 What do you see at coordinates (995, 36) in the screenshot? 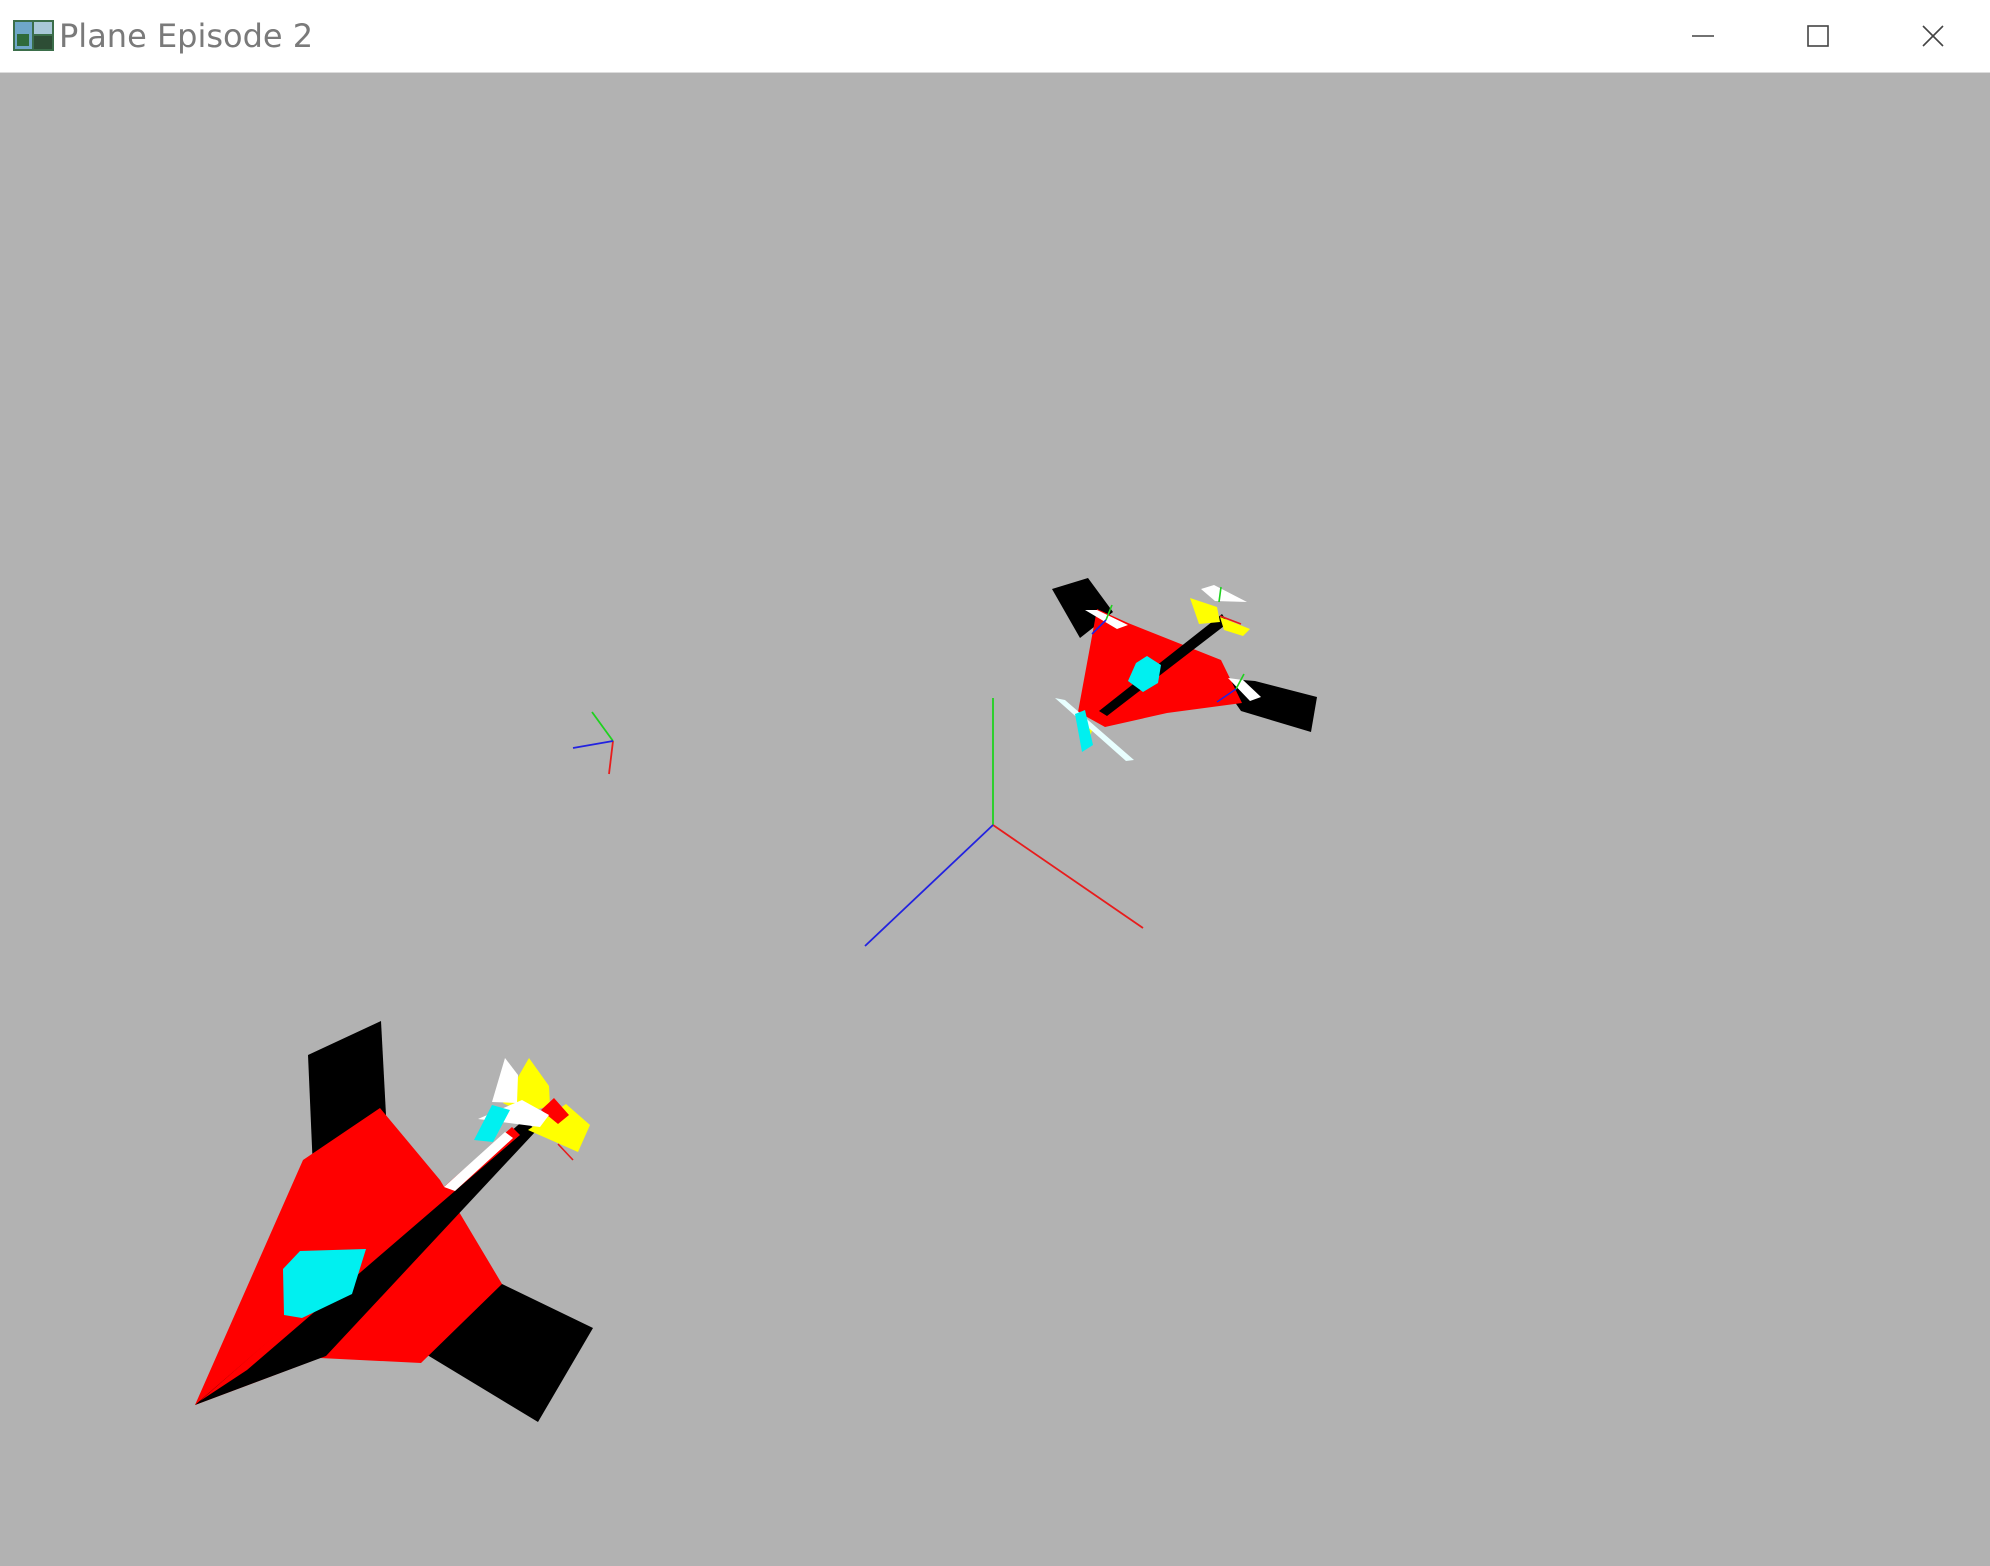
I see `title-bar: Plane Episode 2` at bounding box center [995, 36].